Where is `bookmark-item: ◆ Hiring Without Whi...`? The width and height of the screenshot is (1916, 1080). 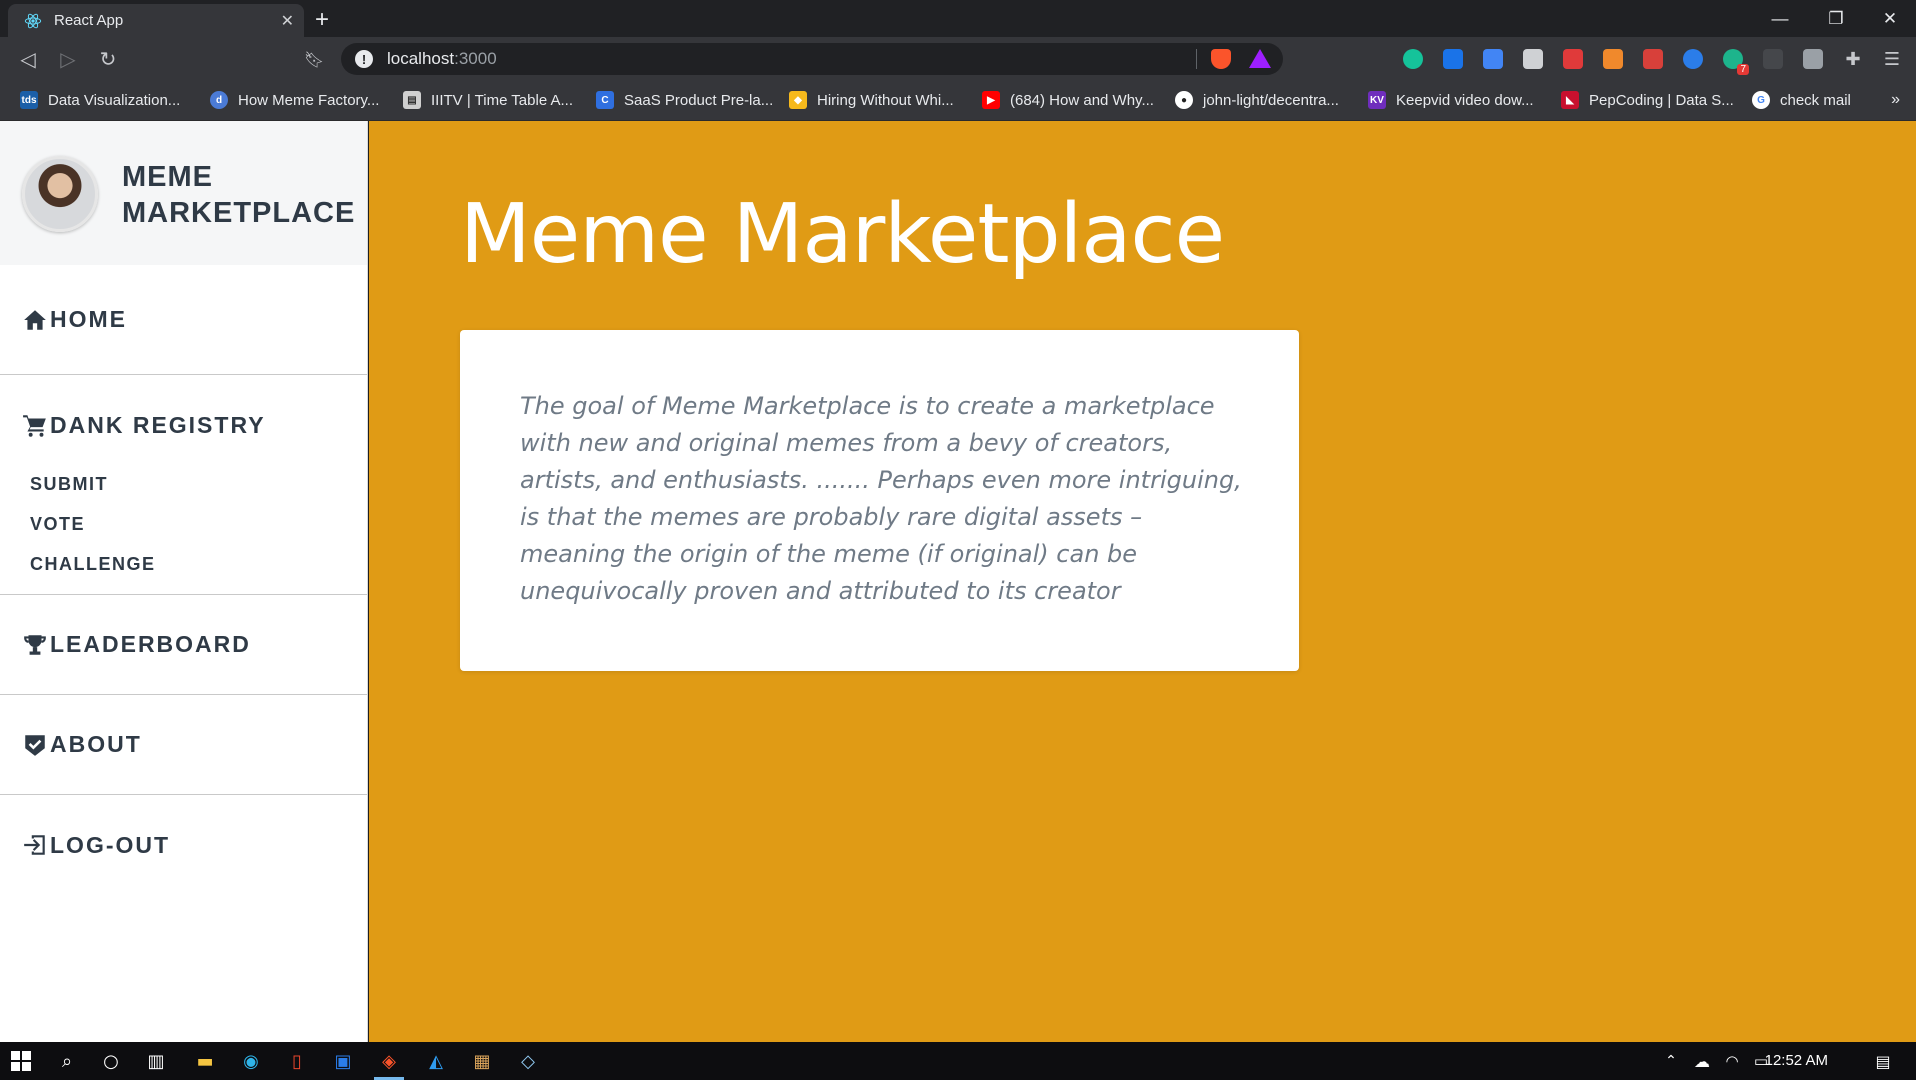
bookmark-item: ◆ Hiring Without Whi... is located at coordinates (871, 100).